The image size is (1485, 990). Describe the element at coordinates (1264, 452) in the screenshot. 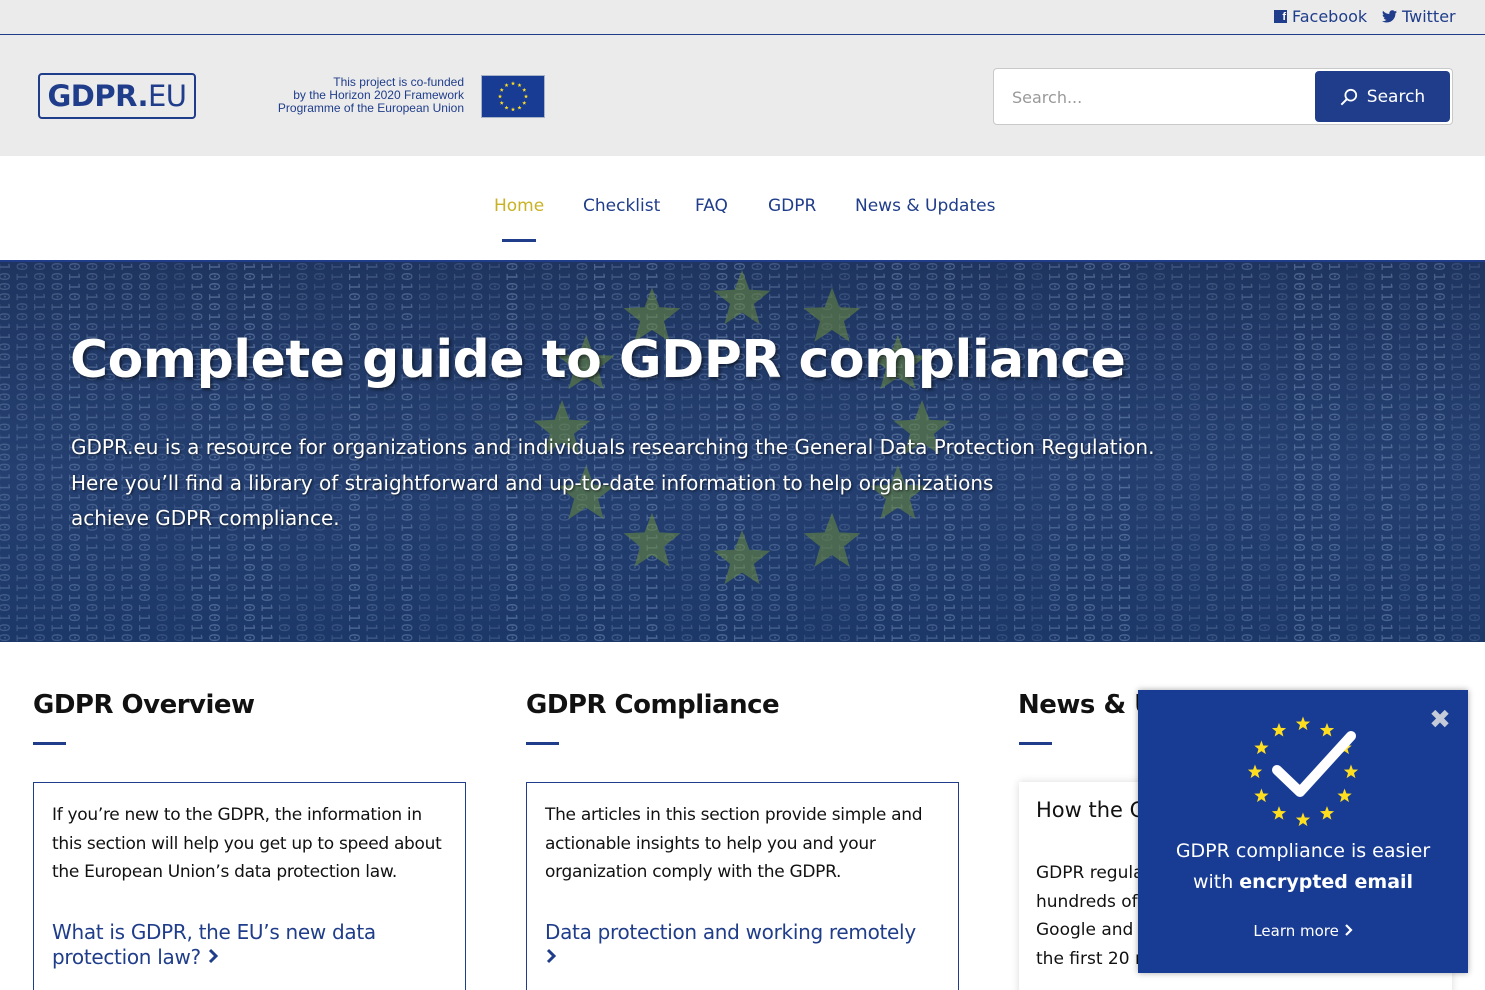

I see `binary-digits-column: 1011101101001101111111011100010111110111` at that location.